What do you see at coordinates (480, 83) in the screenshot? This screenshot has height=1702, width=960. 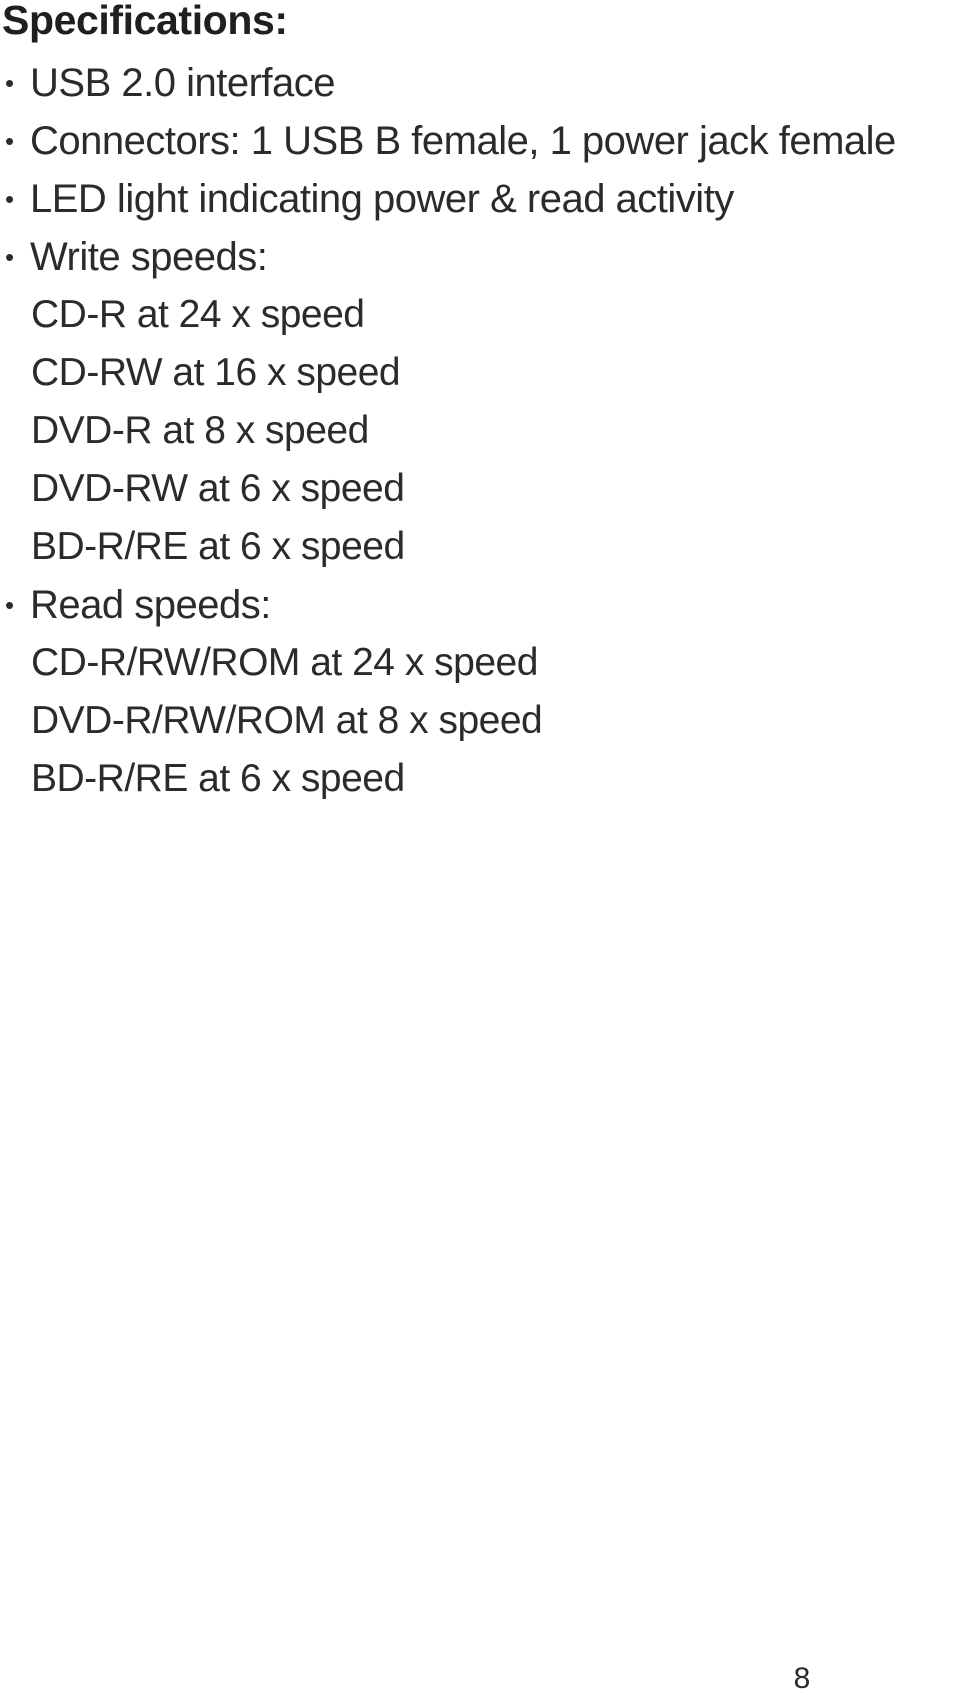 I see `spec-bullet-item: • USB 2.0 interface` at bounding box center [480, 83].